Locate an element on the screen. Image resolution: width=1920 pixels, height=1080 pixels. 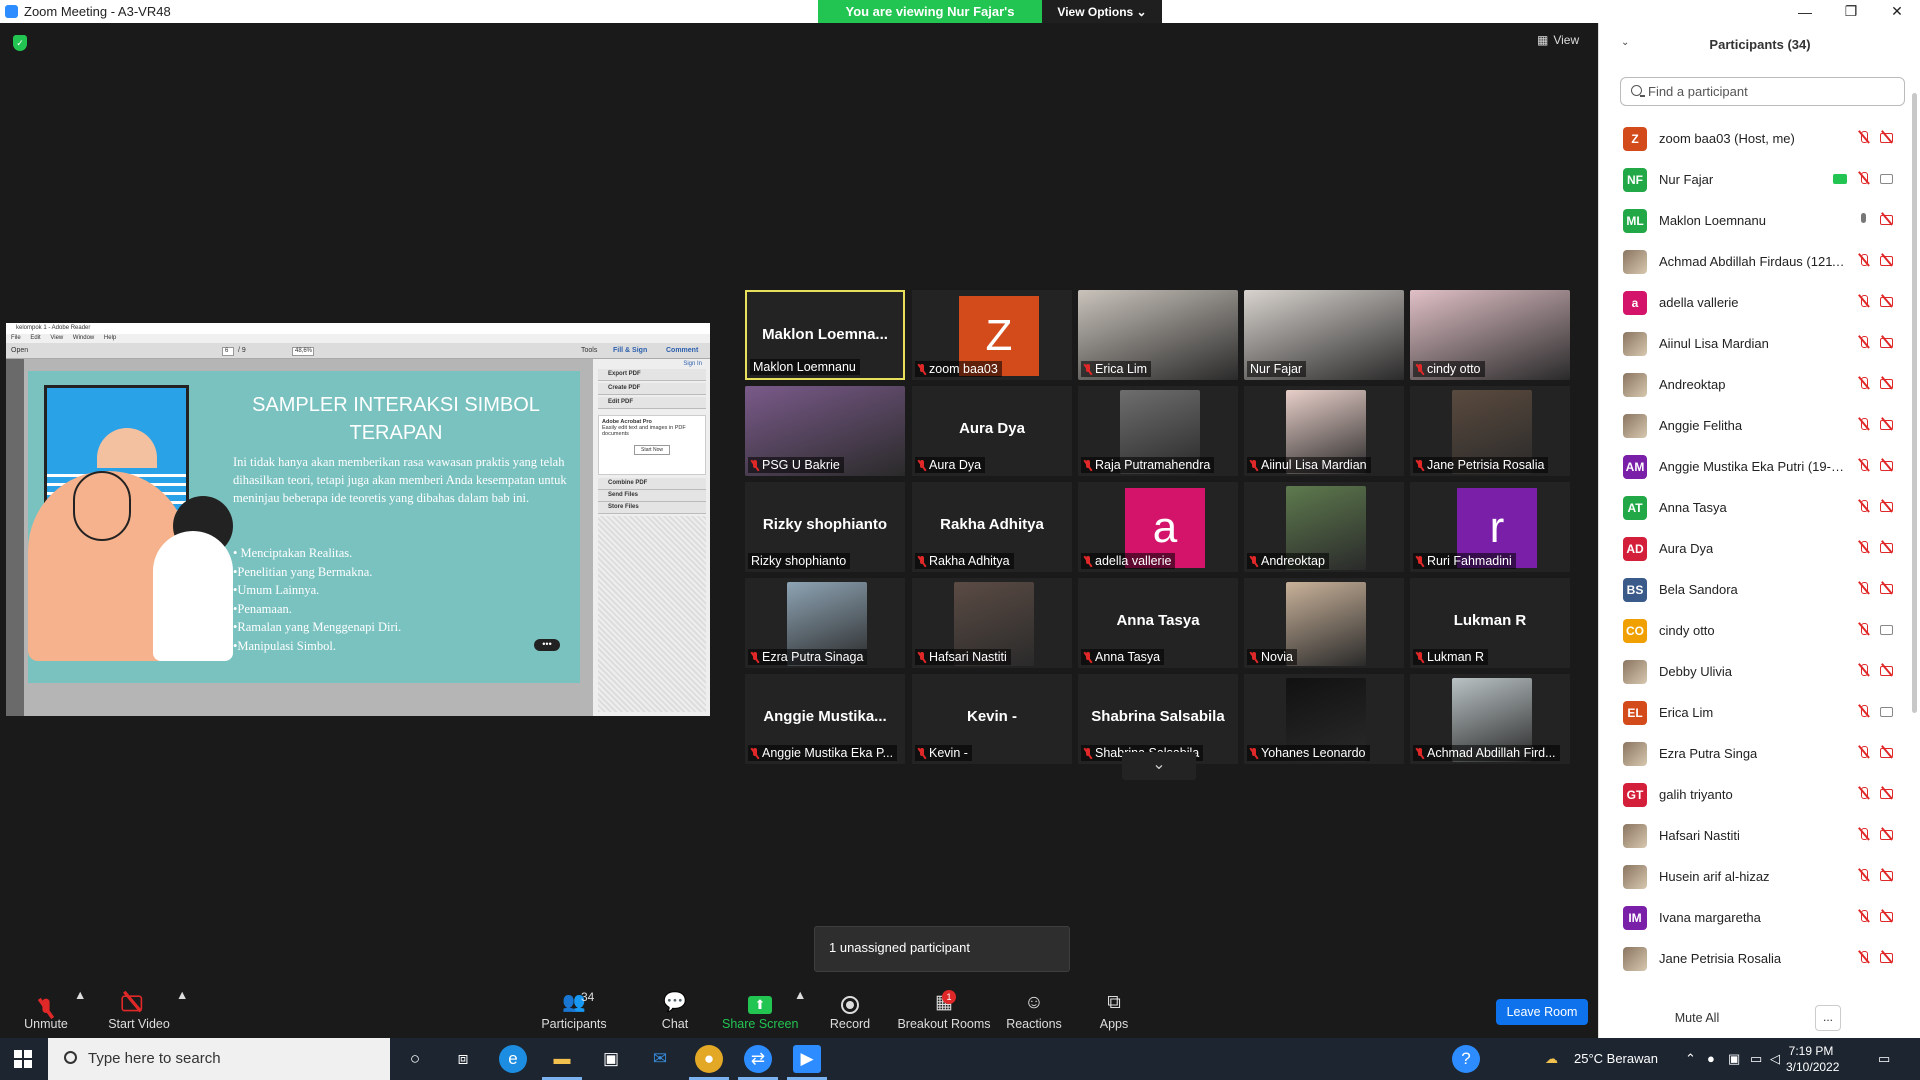
participant-row: AM Anggie Mustika Eka Putri (19-50) is located at coordinates (1755, 466).